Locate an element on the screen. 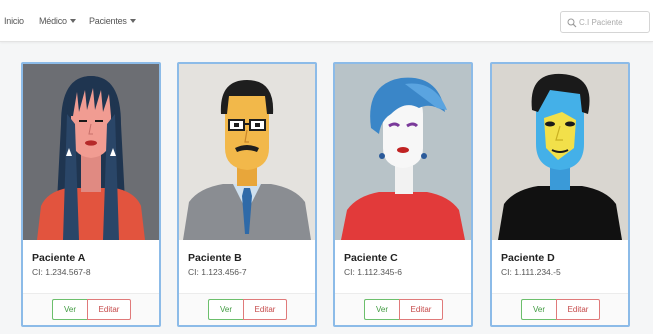  patient-name: Paciente A is located at coordinates (59, 258).